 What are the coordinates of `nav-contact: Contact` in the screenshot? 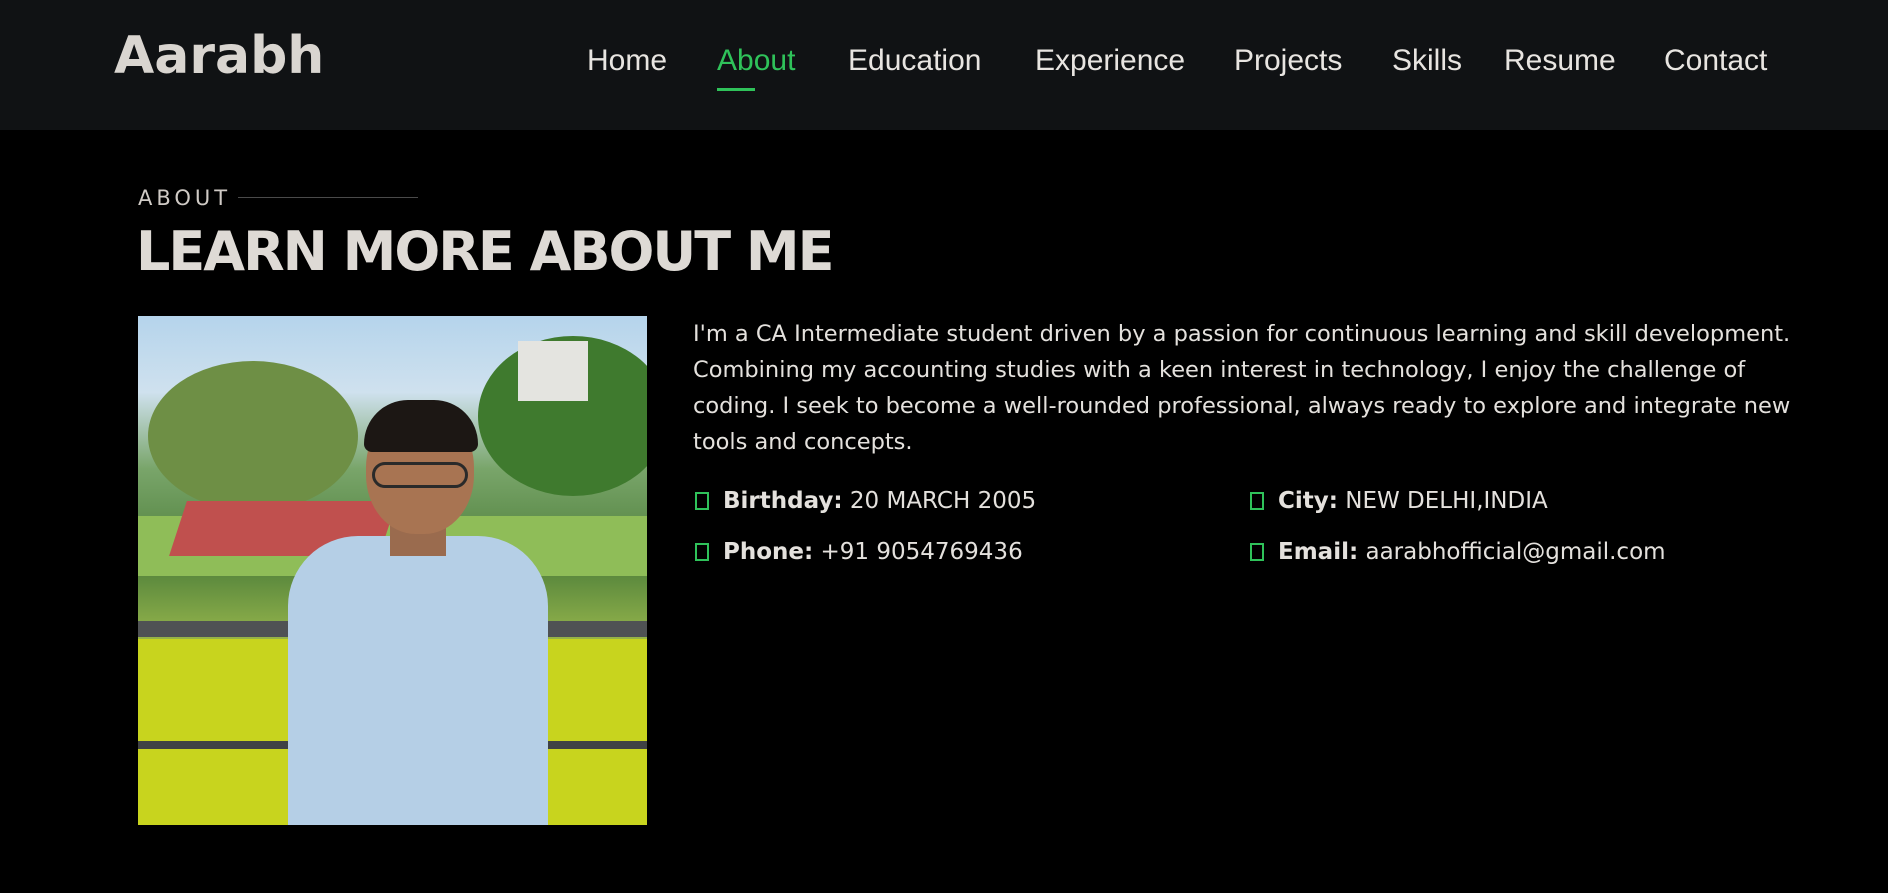 It's located at (1715, 61).